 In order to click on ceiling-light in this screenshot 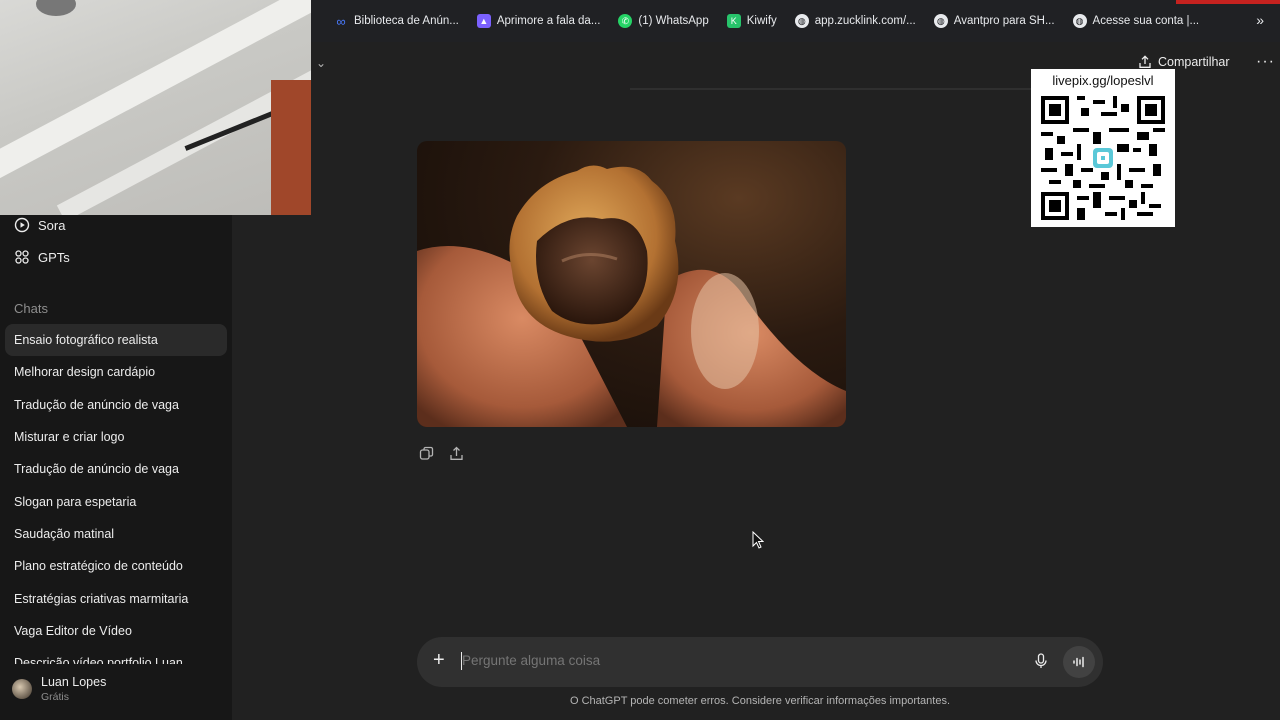, I will do `click(56, 8)`.